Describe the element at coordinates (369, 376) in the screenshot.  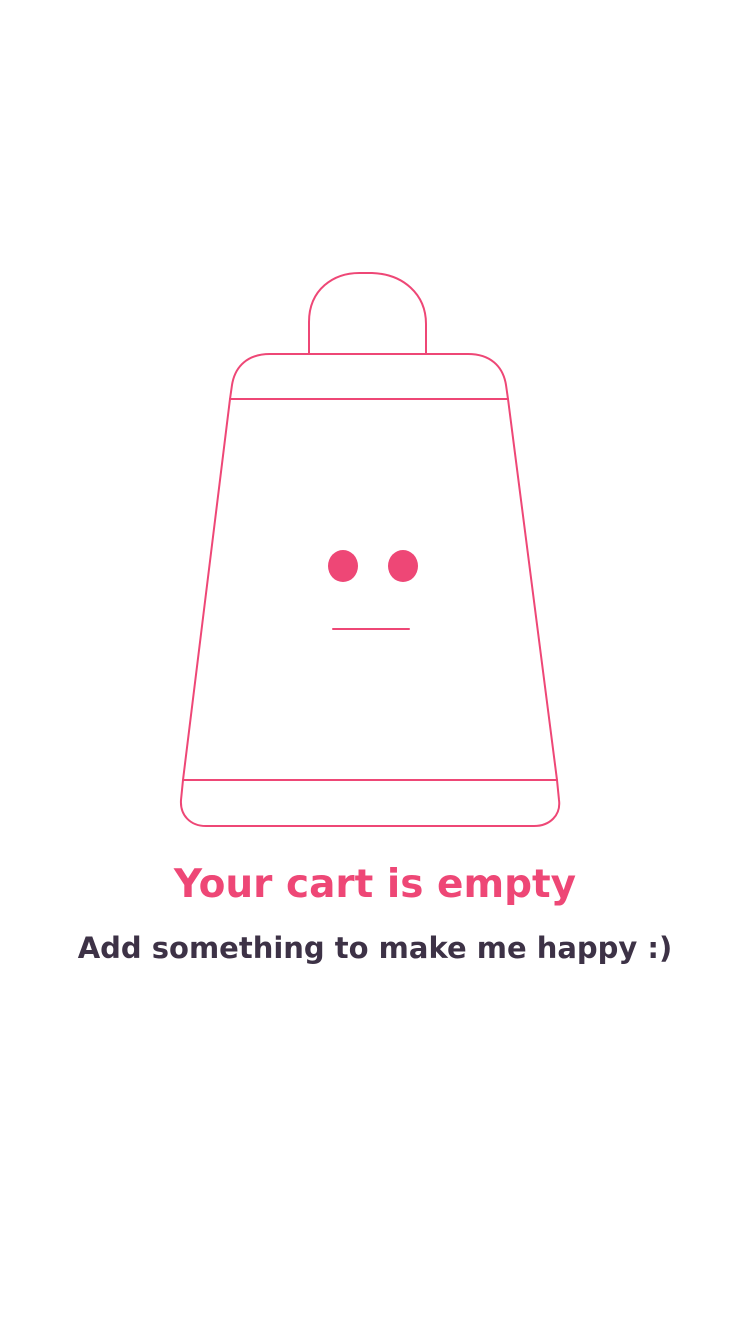
I see `bag-top-band` at that location.